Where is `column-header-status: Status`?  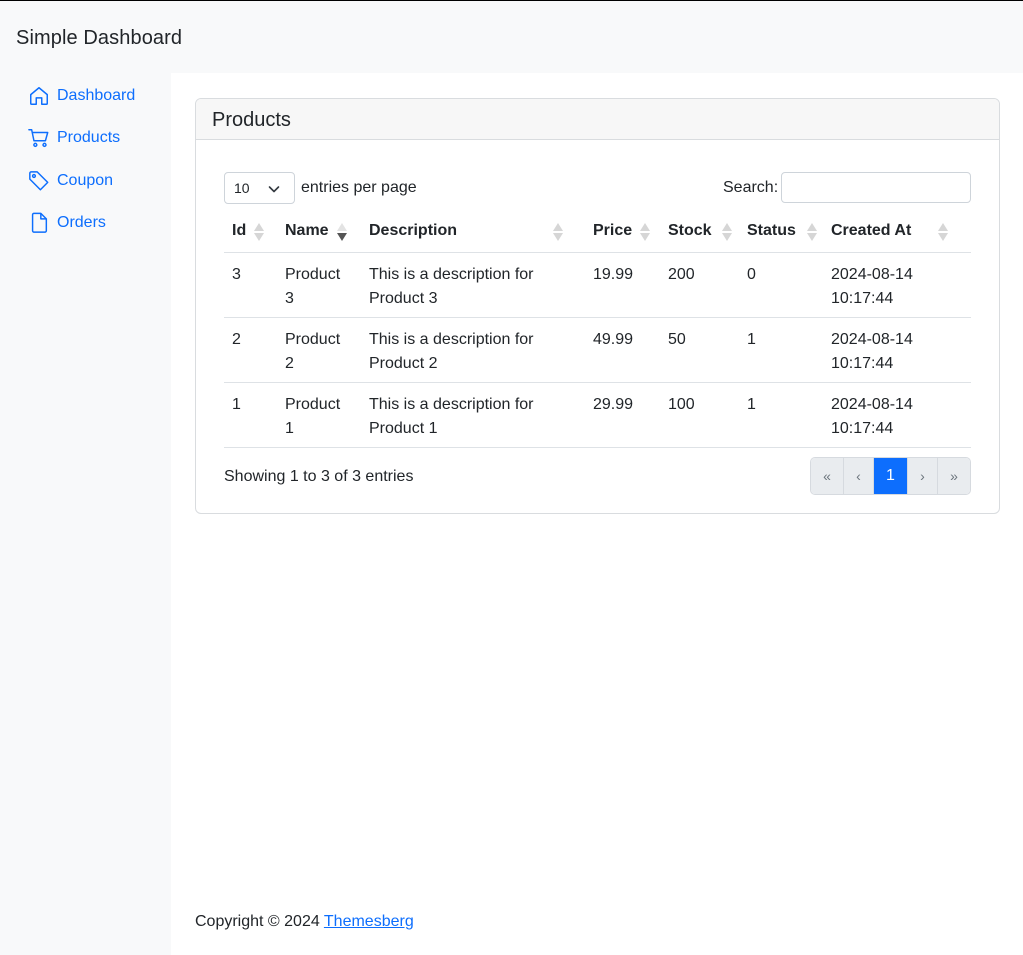 column-header-status: Status is located at coordinates (781, 232).